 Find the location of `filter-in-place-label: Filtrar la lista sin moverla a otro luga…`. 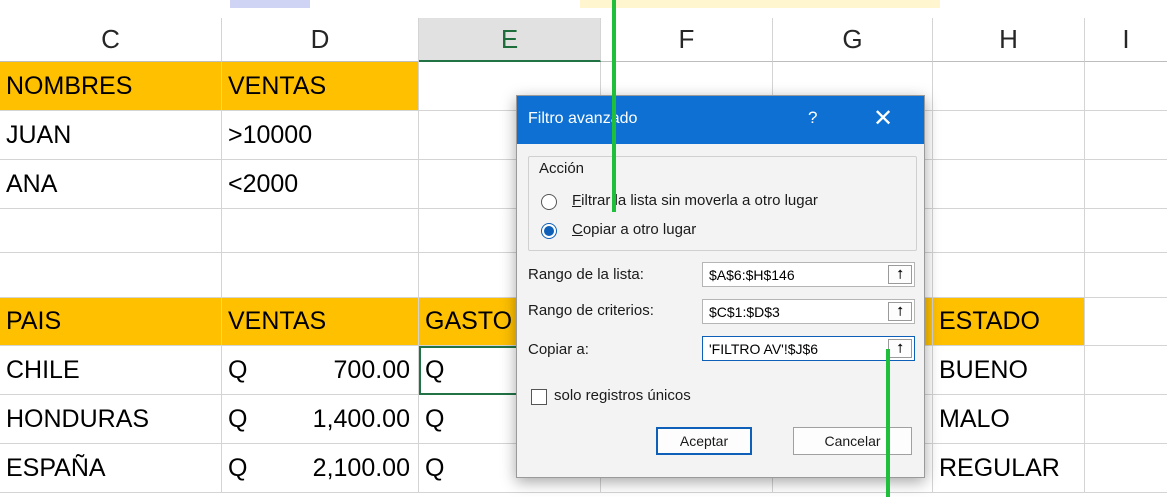

filter-in-place-label: Filtrar la lista sin moverla a otro luga… is located at coordinates (695, 200).